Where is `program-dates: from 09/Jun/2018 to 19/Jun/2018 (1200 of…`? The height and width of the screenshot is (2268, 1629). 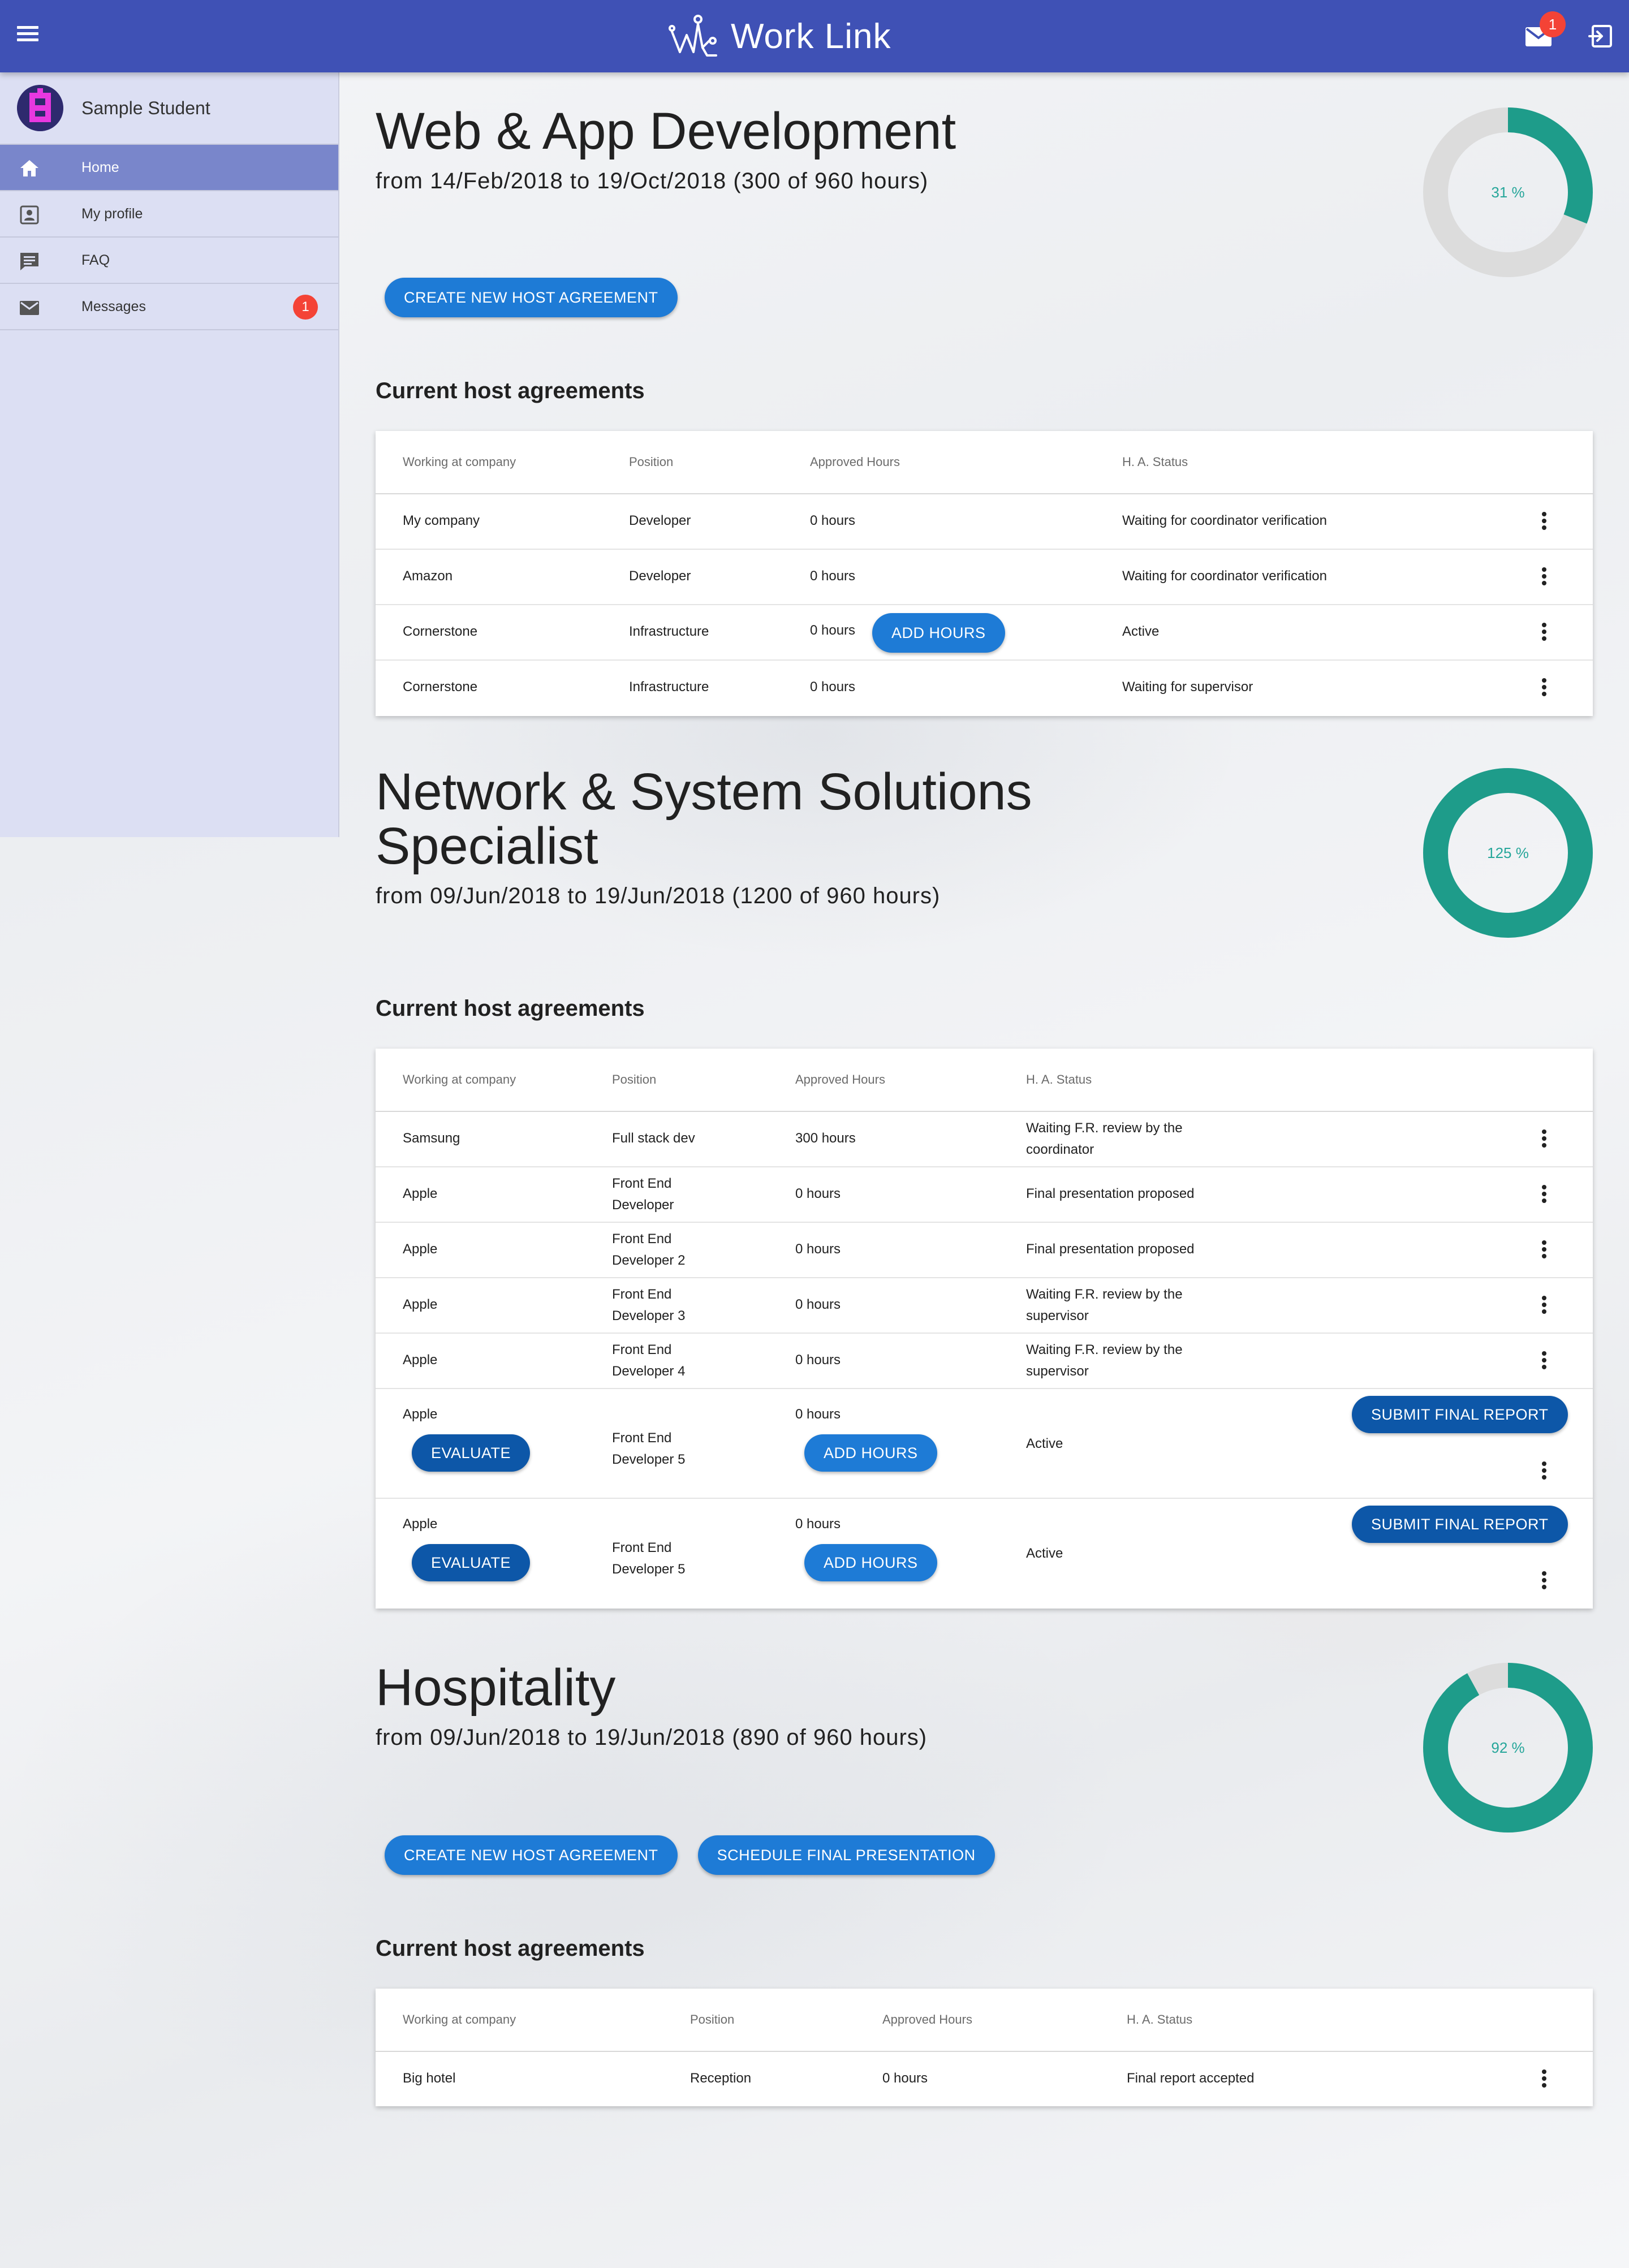 program-dates: from 09/Jun/2018 to 19/Jun/2018 (1200 of… is located at coordinates (658, 895).